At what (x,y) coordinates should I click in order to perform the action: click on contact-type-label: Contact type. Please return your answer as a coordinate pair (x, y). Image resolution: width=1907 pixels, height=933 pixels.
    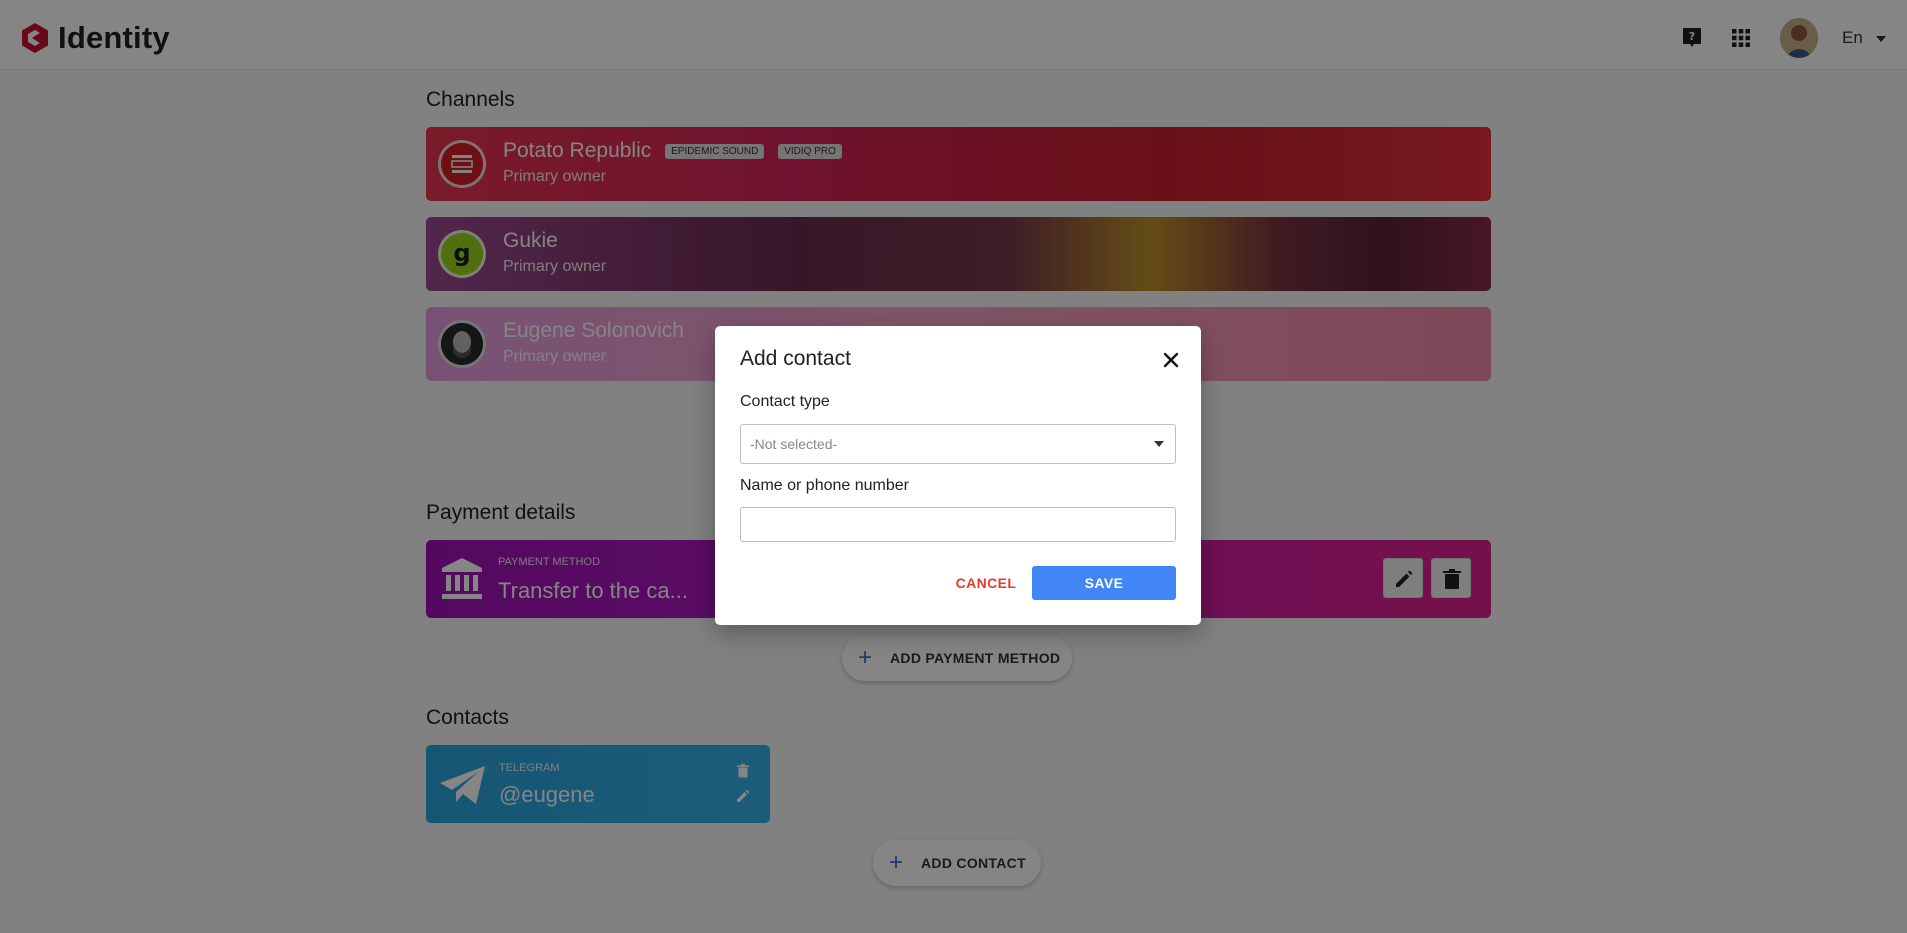
    Looking at the image, I should click on (785, 401).